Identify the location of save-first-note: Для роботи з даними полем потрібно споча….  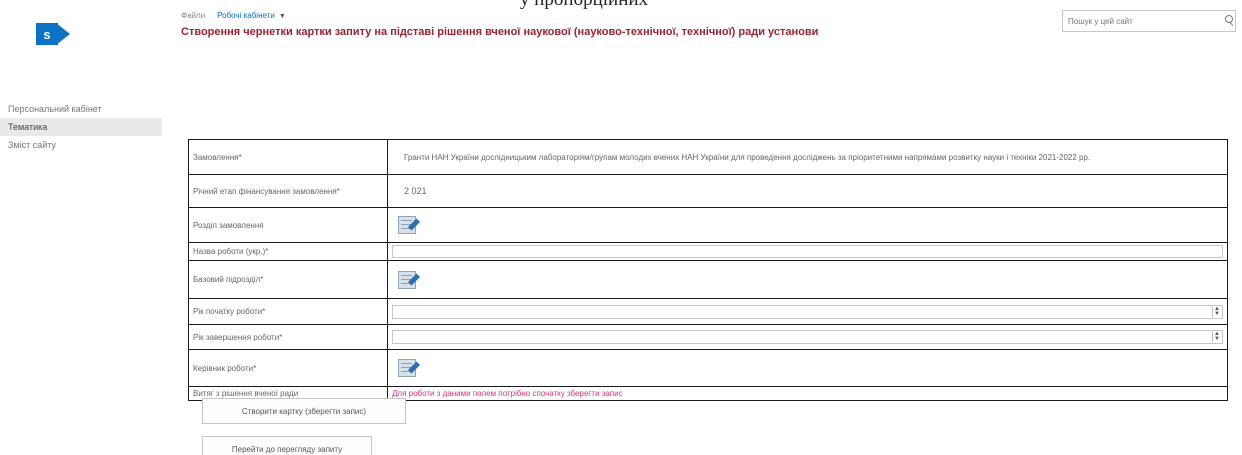
(507, 393).